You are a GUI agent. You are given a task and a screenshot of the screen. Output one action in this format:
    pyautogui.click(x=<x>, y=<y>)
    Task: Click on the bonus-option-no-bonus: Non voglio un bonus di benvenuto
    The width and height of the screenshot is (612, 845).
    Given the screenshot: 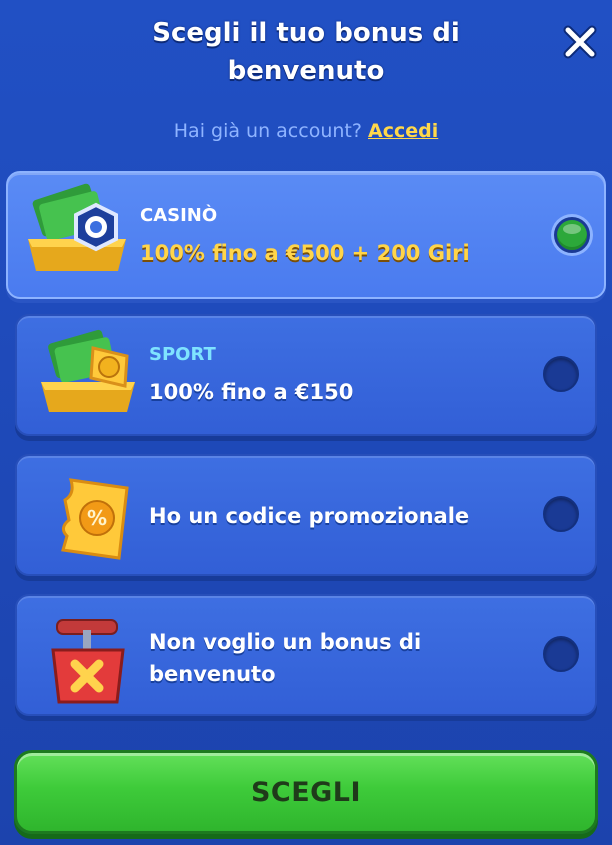 What is the action you would take?
    pyautogui.click(x=306, y=655)
    